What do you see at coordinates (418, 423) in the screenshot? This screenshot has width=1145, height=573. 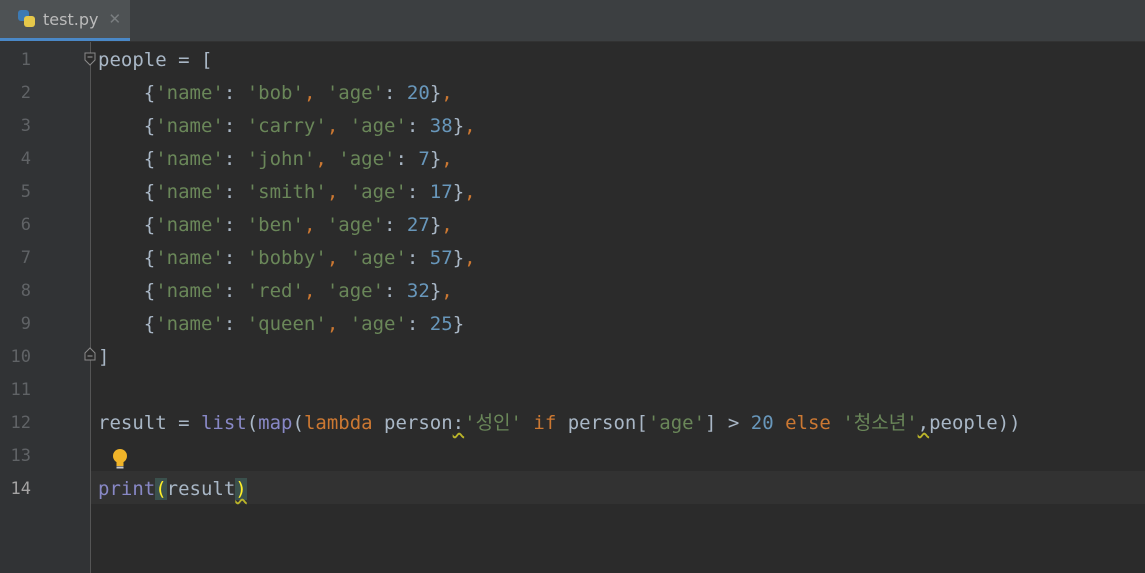 I see `code-token: person` at bounding box center [418, 423].